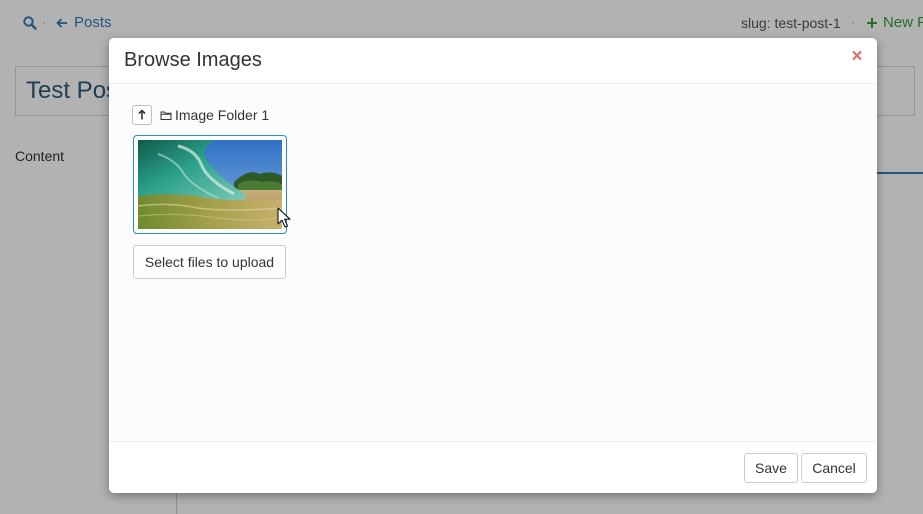 This screenshot has height=514, width=923. Describe the element at coordinates (209, 262) in the screenshot. I see `select-files-button: Select files to upload` at that location.